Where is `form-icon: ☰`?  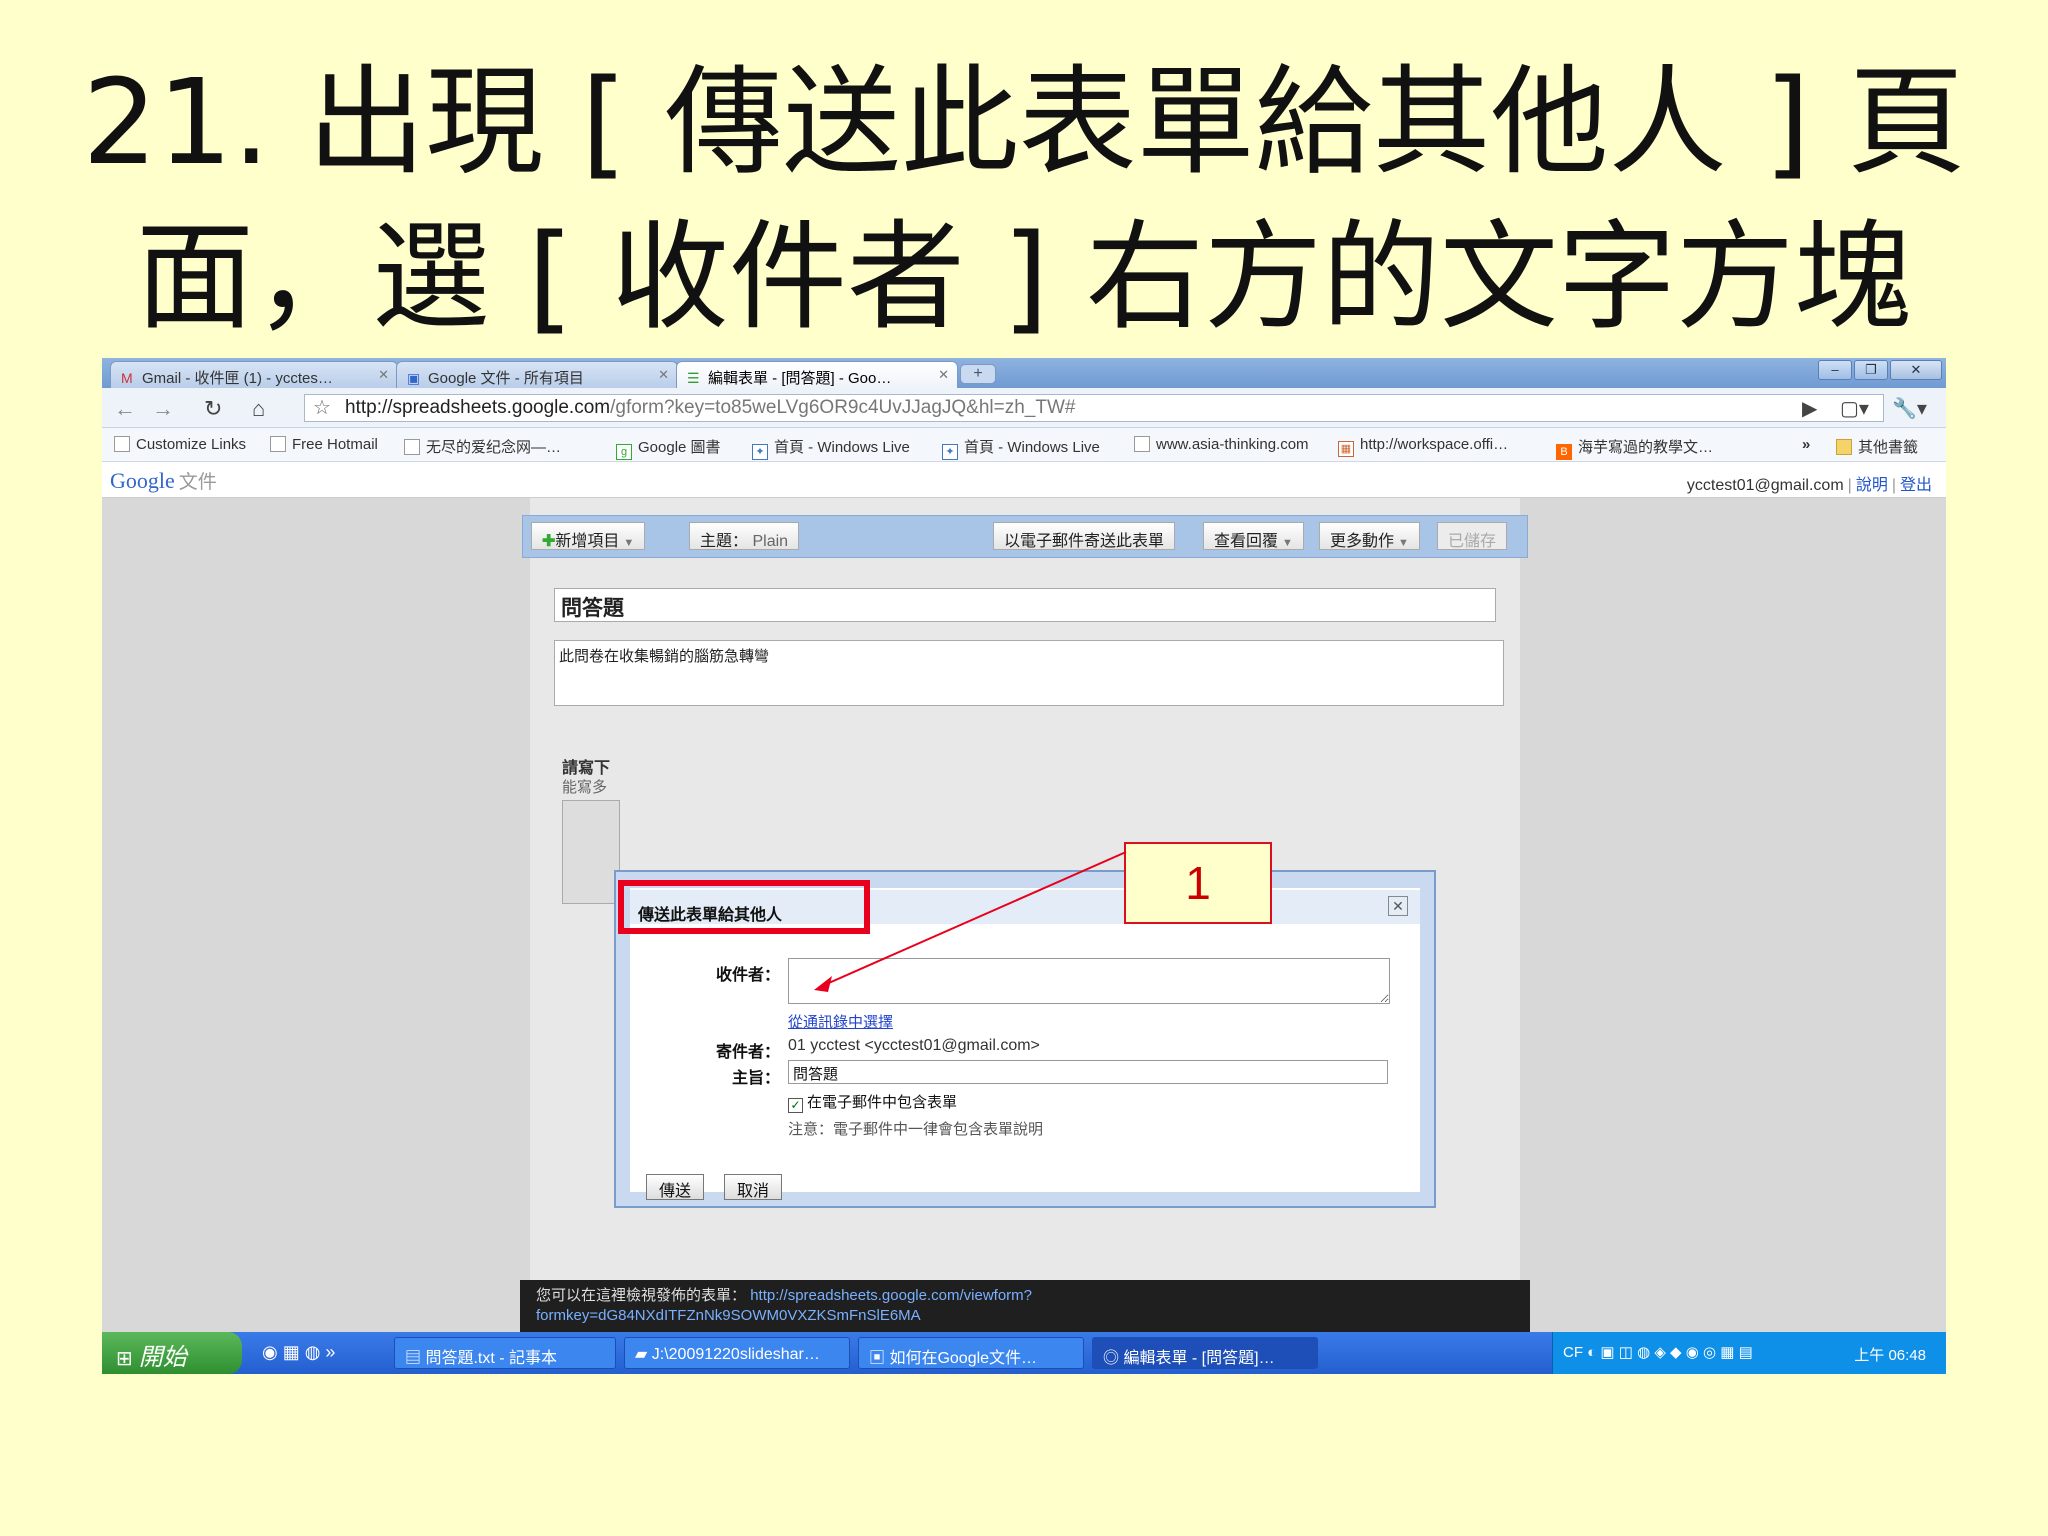 form-icon: ☰ is located at coordinates (693, 378).